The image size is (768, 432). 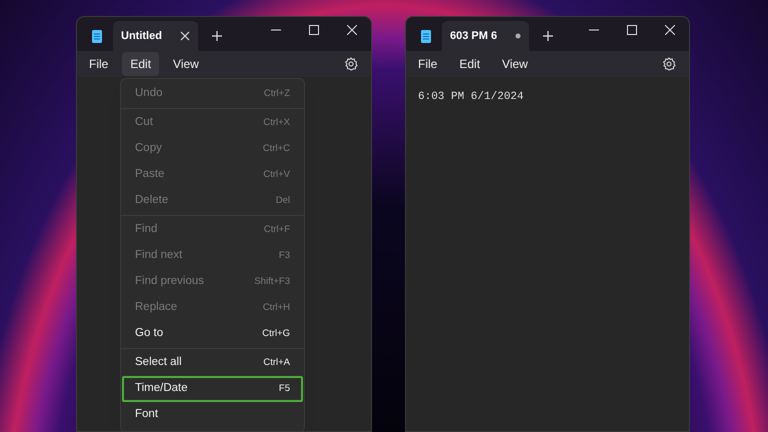 I want to click on option-label: Undo, so click(x=148, y=94).